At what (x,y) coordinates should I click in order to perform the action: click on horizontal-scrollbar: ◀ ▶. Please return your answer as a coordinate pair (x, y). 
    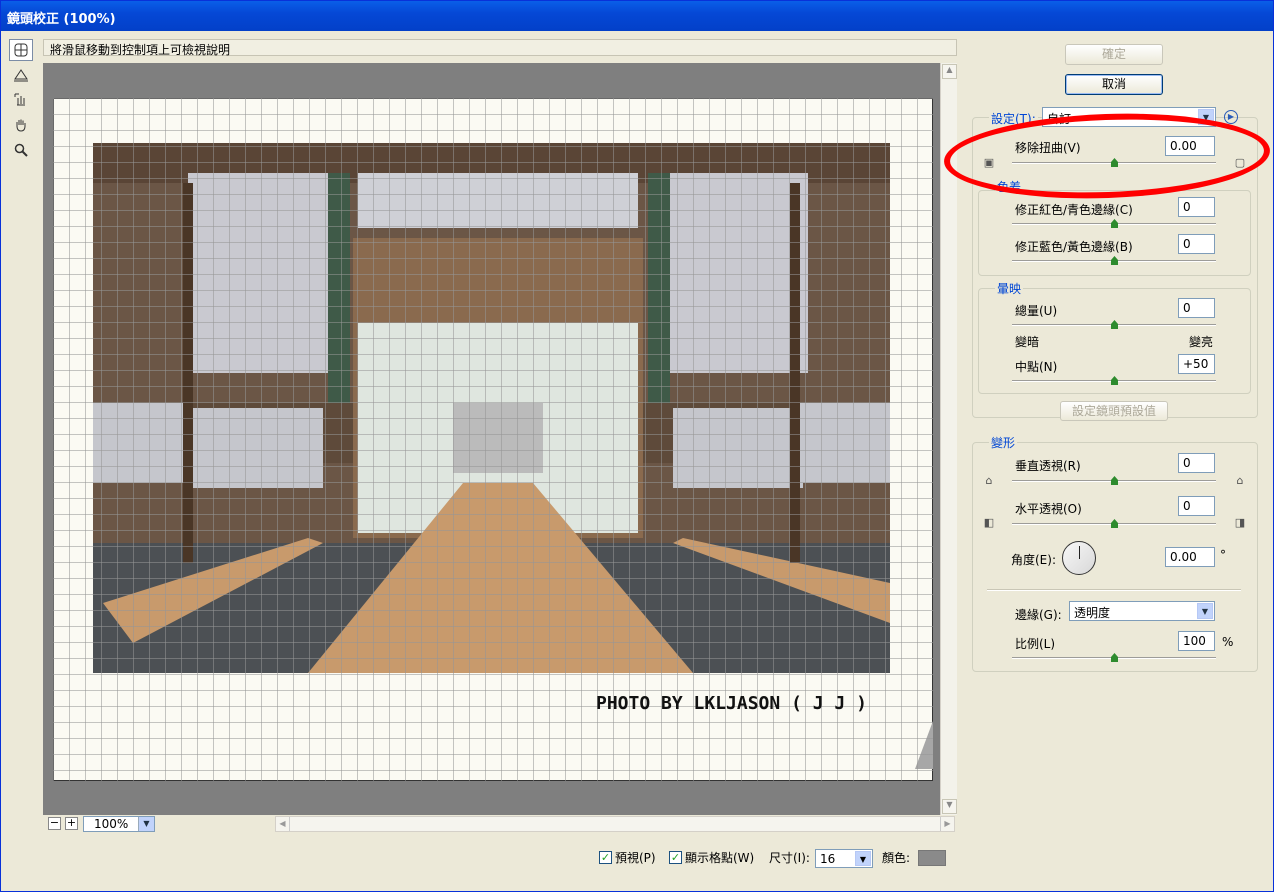
    Looking at the image, I should click on (615, 824).